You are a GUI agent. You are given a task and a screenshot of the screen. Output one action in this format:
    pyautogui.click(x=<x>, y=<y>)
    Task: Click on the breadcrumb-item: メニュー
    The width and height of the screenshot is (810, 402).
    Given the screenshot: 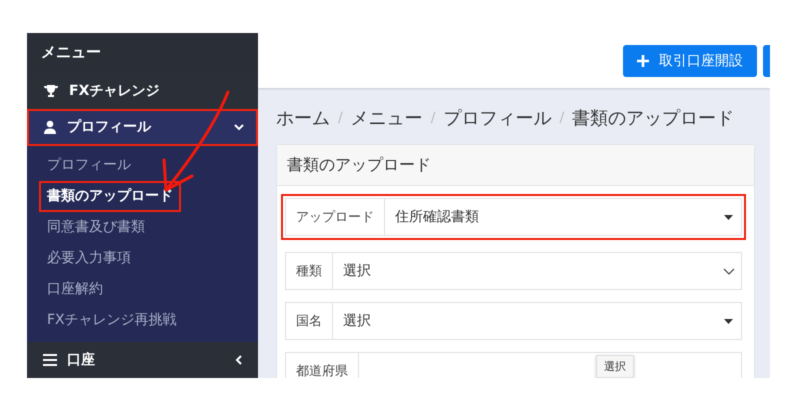 What is the action you would take?
    pyautogui.click(x=386, y=118)
    